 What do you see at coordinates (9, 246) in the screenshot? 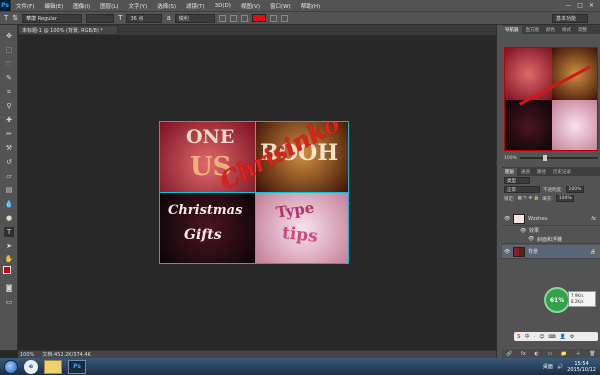
I see `path-select-tool-icon: ➤` at bounding box center [9, 246].